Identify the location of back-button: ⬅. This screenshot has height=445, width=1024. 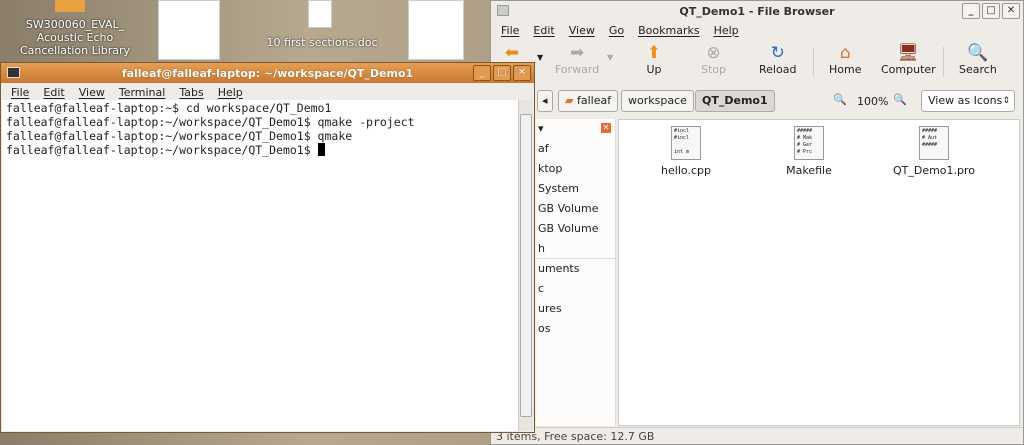
(512, 53).